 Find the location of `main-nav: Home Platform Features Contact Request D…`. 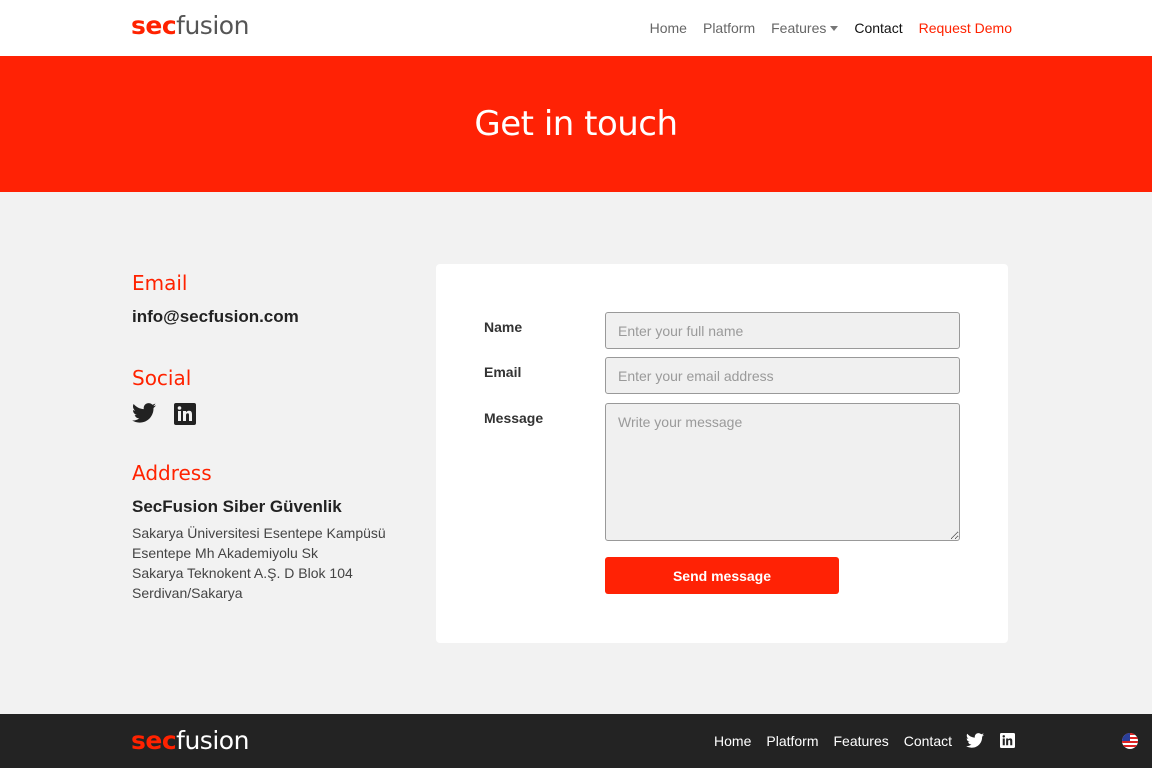

main-nav: Home Platform Features Contact Request D… is located at coordinates (831, 28).